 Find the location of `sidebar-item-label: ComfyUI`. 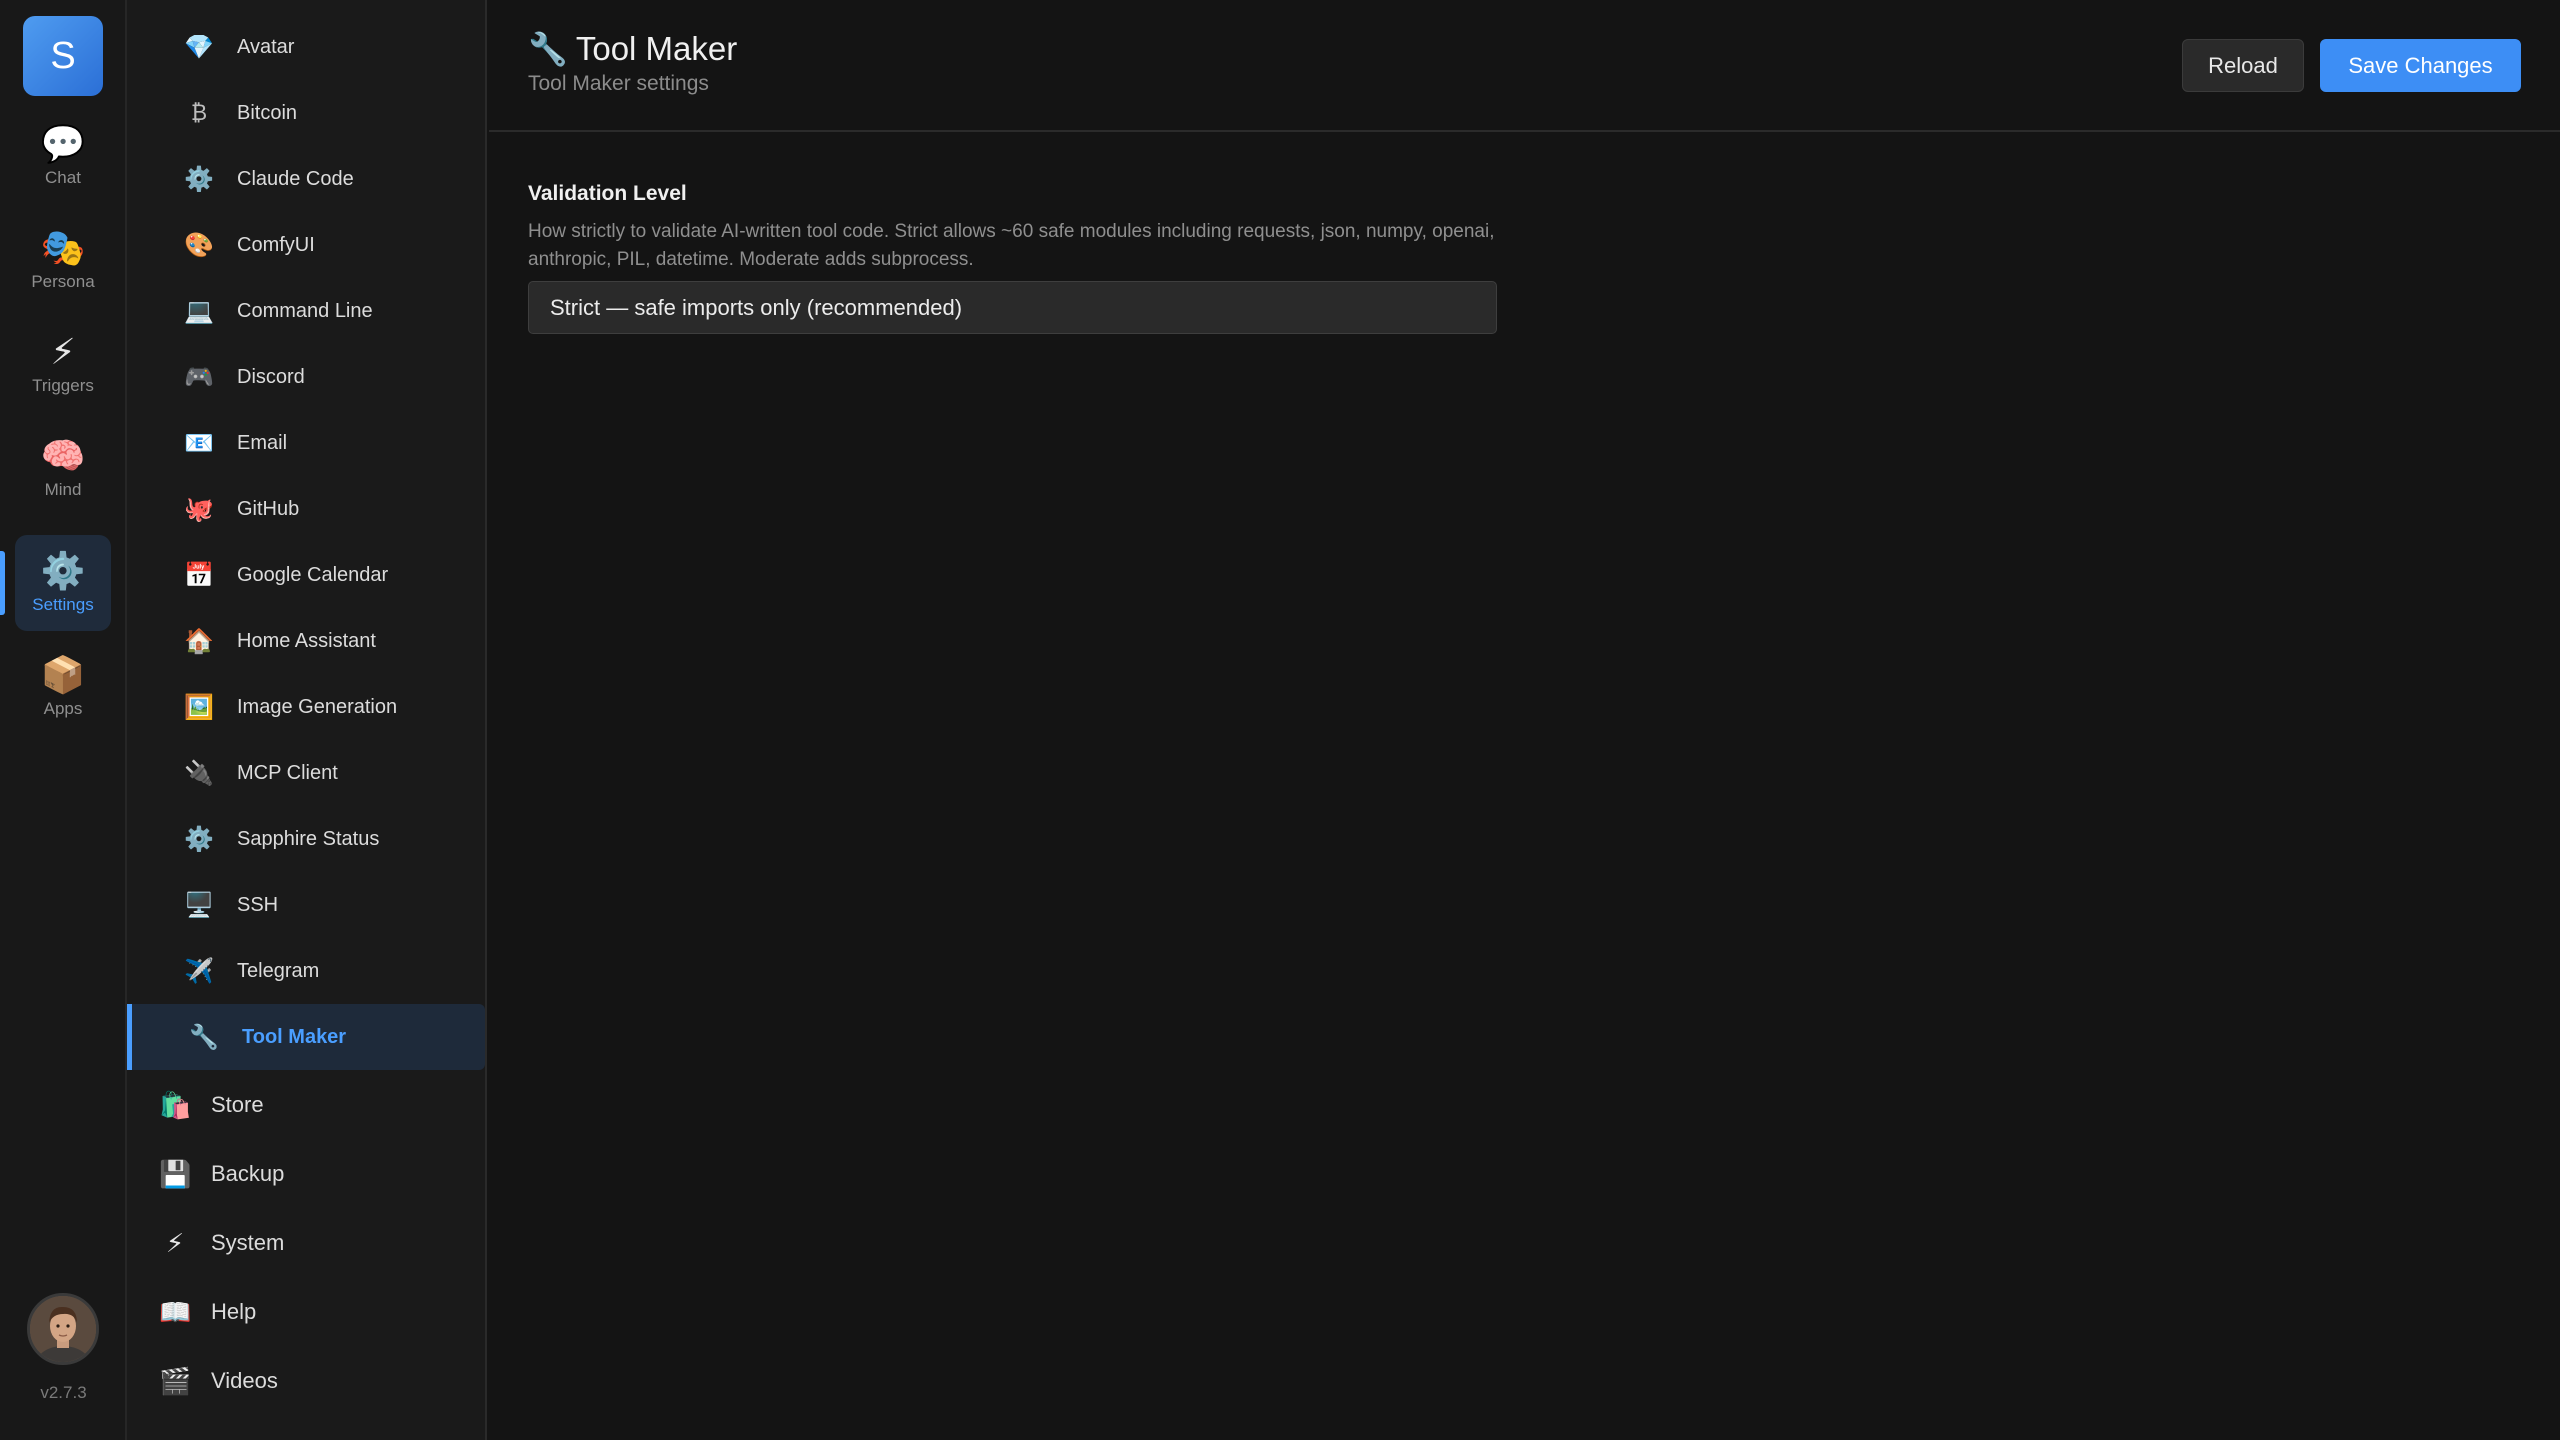

sidebar-item-label: ComfyUI is located at coordinates (276, 244).